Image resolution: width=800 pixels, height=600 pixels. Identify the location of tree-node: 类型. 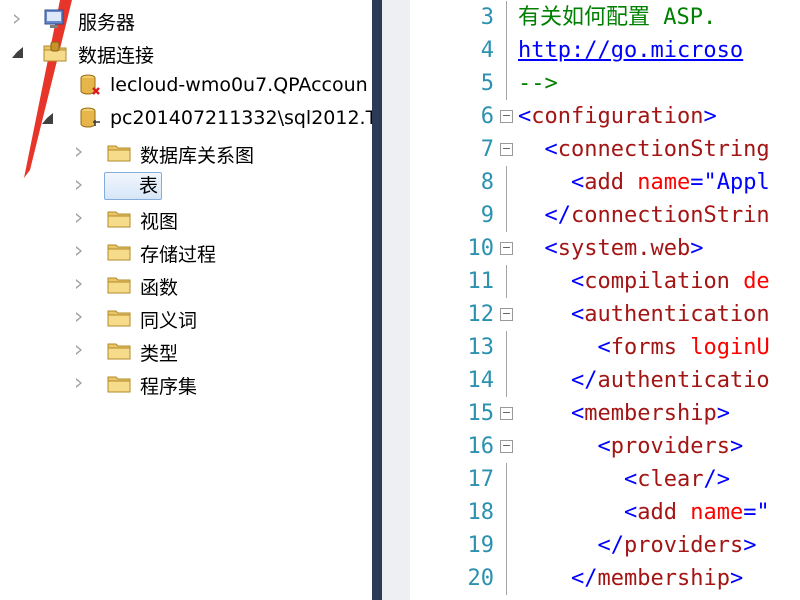
(186, 351).